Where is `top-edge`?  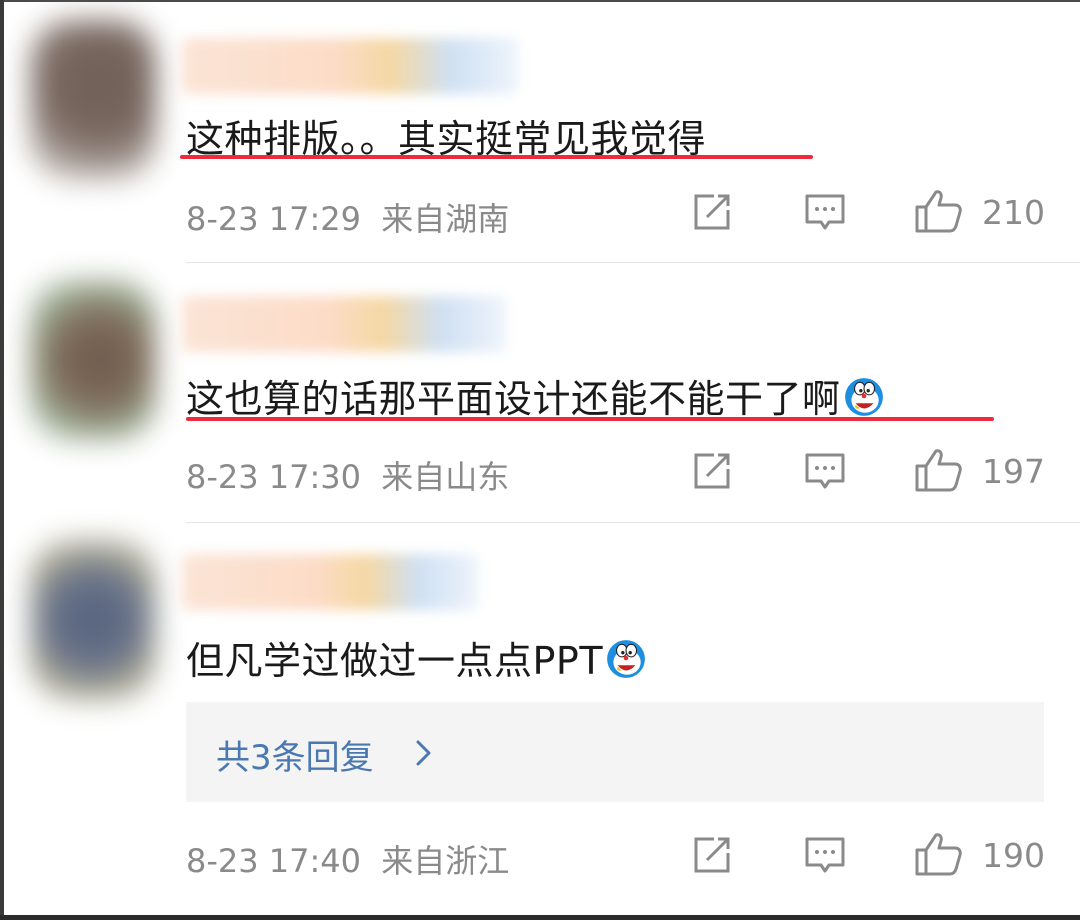
top-edge is located at coordinates (540, 1).